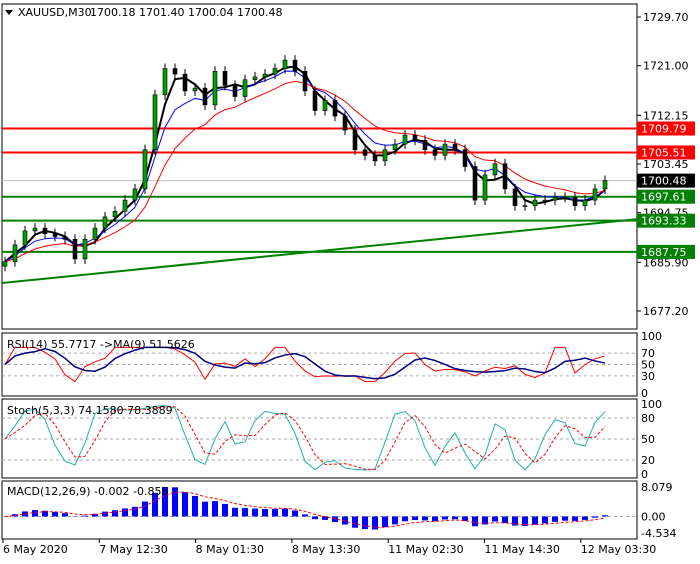  What do you see at coordinates (87, 491) in the screenshot?
I see `macd-label: MACD(12,26,9) -0.002 -0.856` at bounding box center [87, 491].